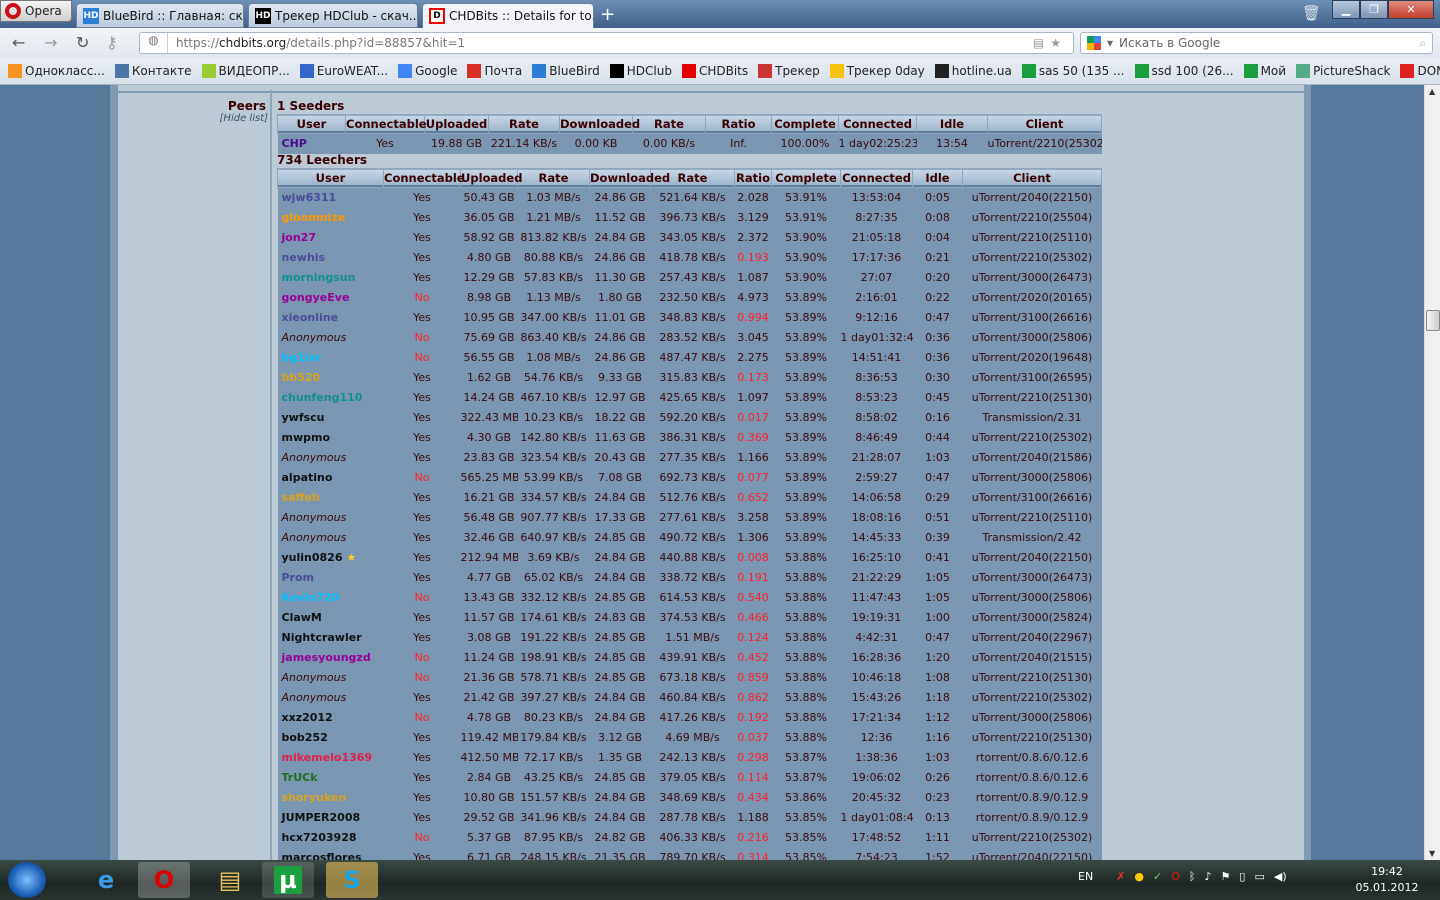 This screenshot has width=1440, height=900. Describe the element at coordinates (153, 71) in the screenshot. I see `bookmark-item: Контакте` at that location.